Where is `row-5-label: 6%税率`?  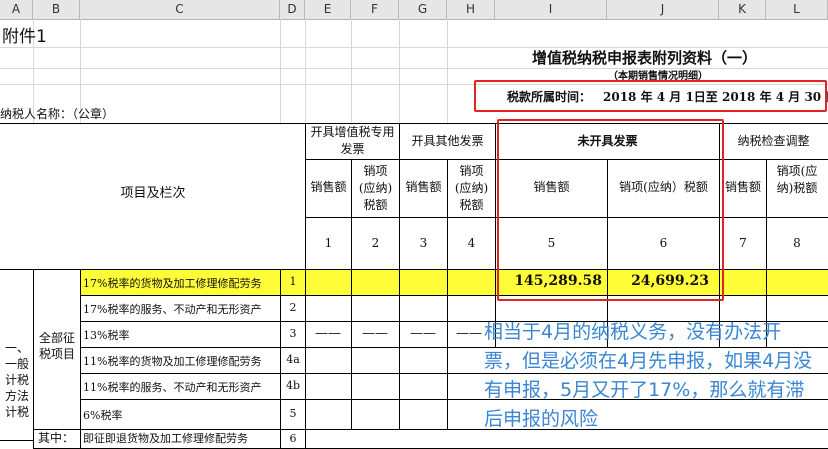
row-5-label: 6%税率 is located at coordinates (103, 415).